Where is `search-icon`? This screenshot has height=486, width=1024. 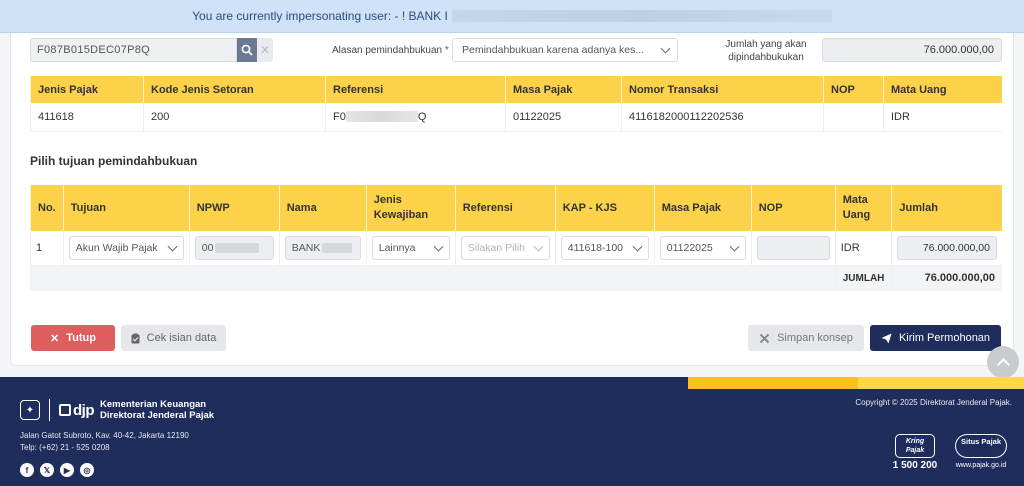 search-icon is located at coordinates (247, 50).